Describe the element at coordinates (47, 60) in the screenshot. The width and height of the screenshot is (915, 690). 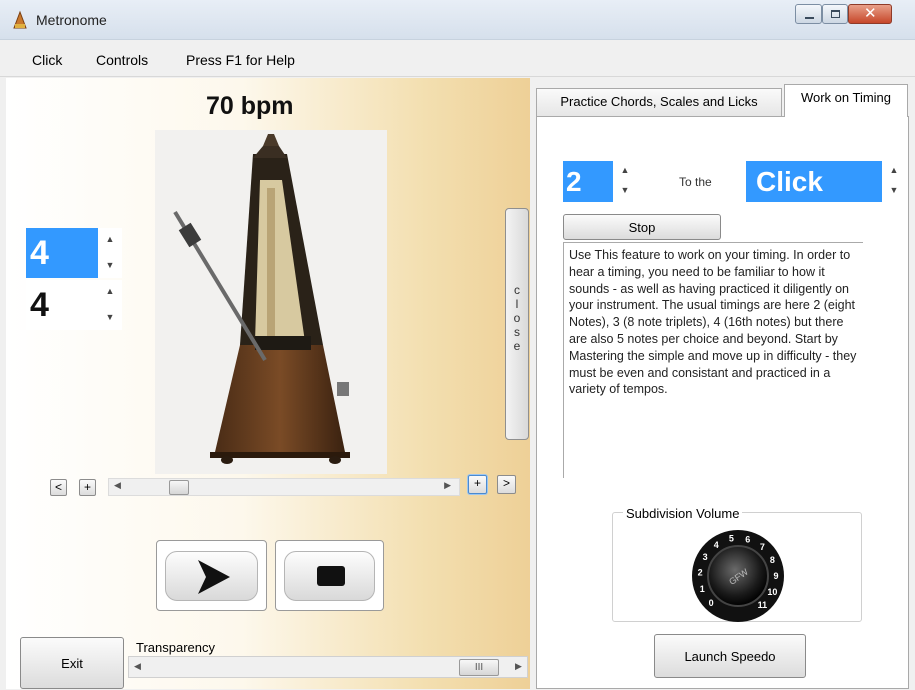
I see `menu-click: Click` at that location.